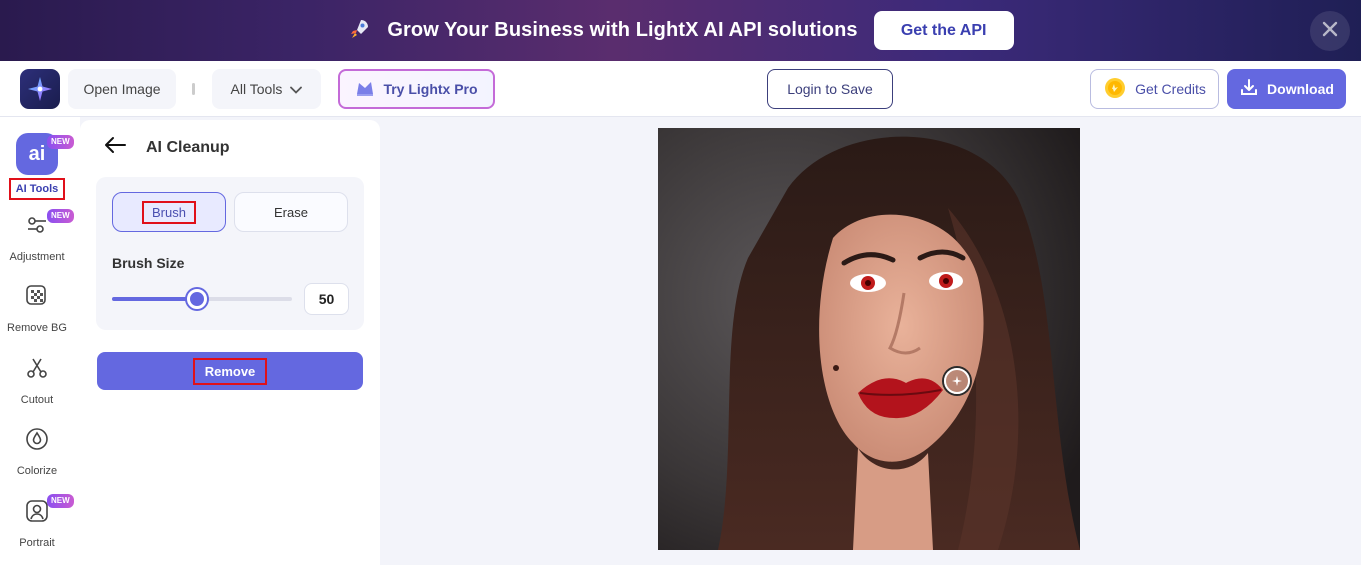 This screenshot has width=1361, height=565. What do you see at coordinates (37, 368) in the screenshot?
I see `scissors-icon` at bounding box center [37, 368].